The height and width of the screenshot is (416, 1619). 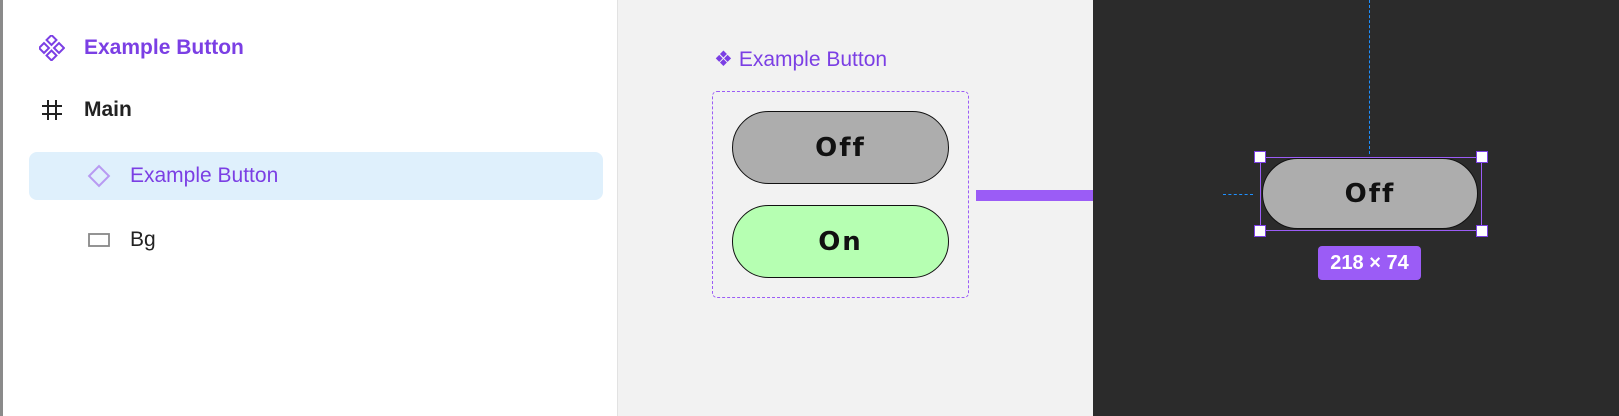 I want to click on component-set-frame: Off On, so click(x=840, y=194).